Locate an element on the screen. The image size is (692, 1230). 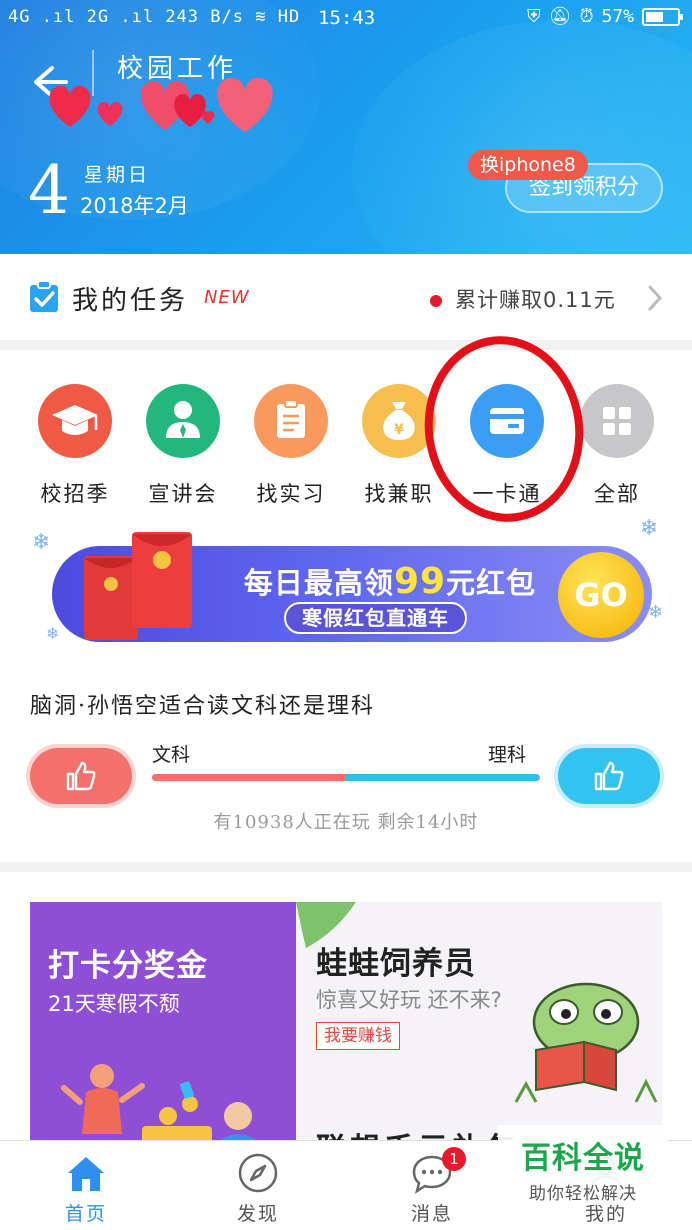
speaker-person-icon is located at coordinates (183, 421).